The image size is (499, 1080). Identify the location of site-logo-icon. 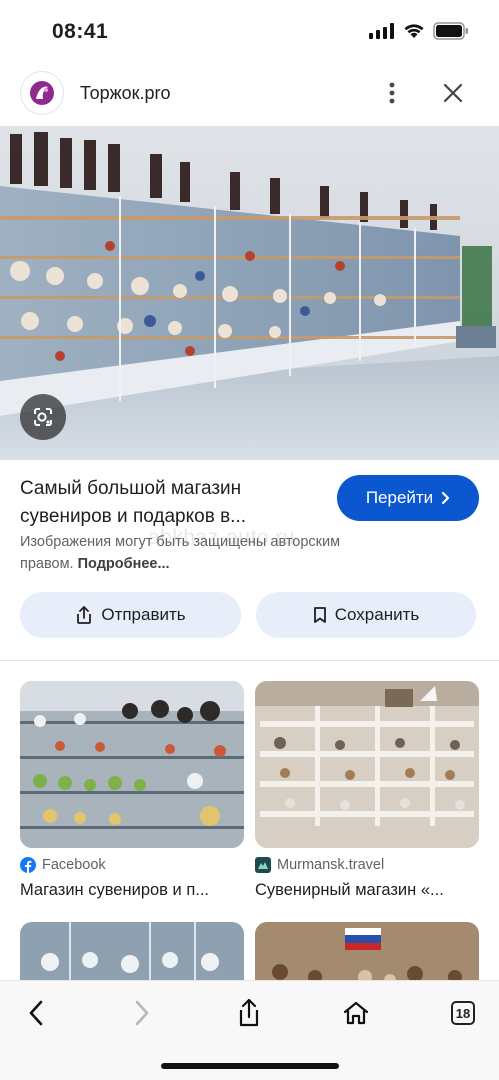
(42, 93).